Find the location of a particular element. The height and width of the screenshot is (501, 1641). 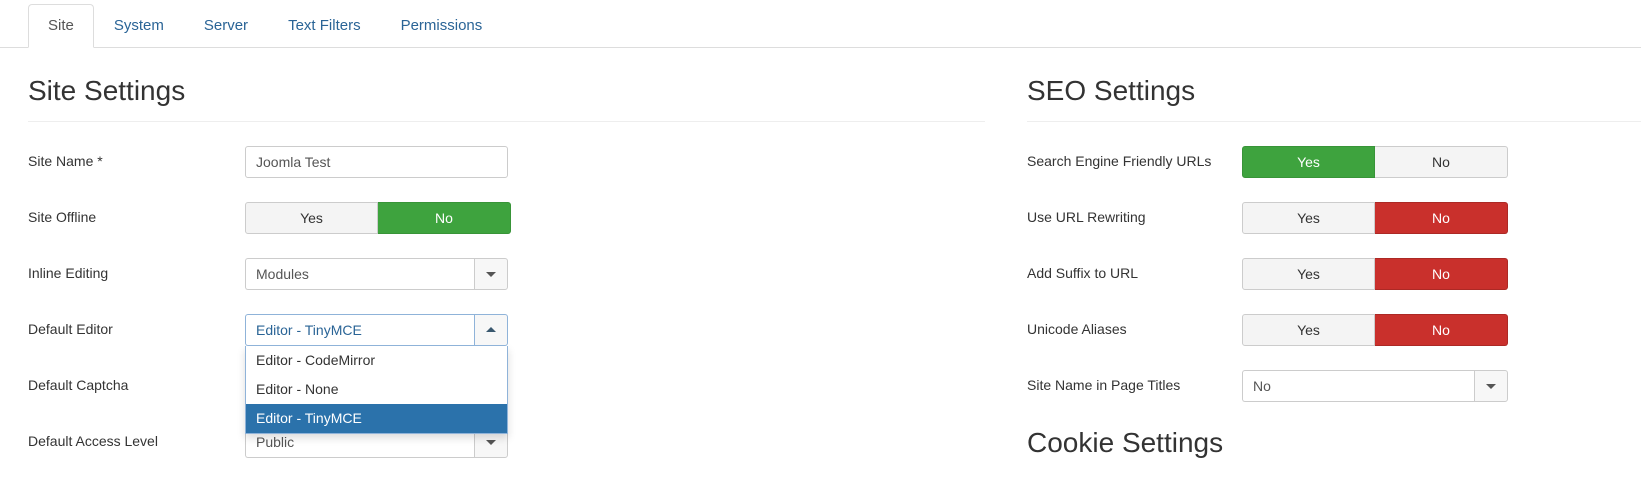

default-editor-option-tinymce: Editor - TinyMCE is located at coordinates (376, 418).